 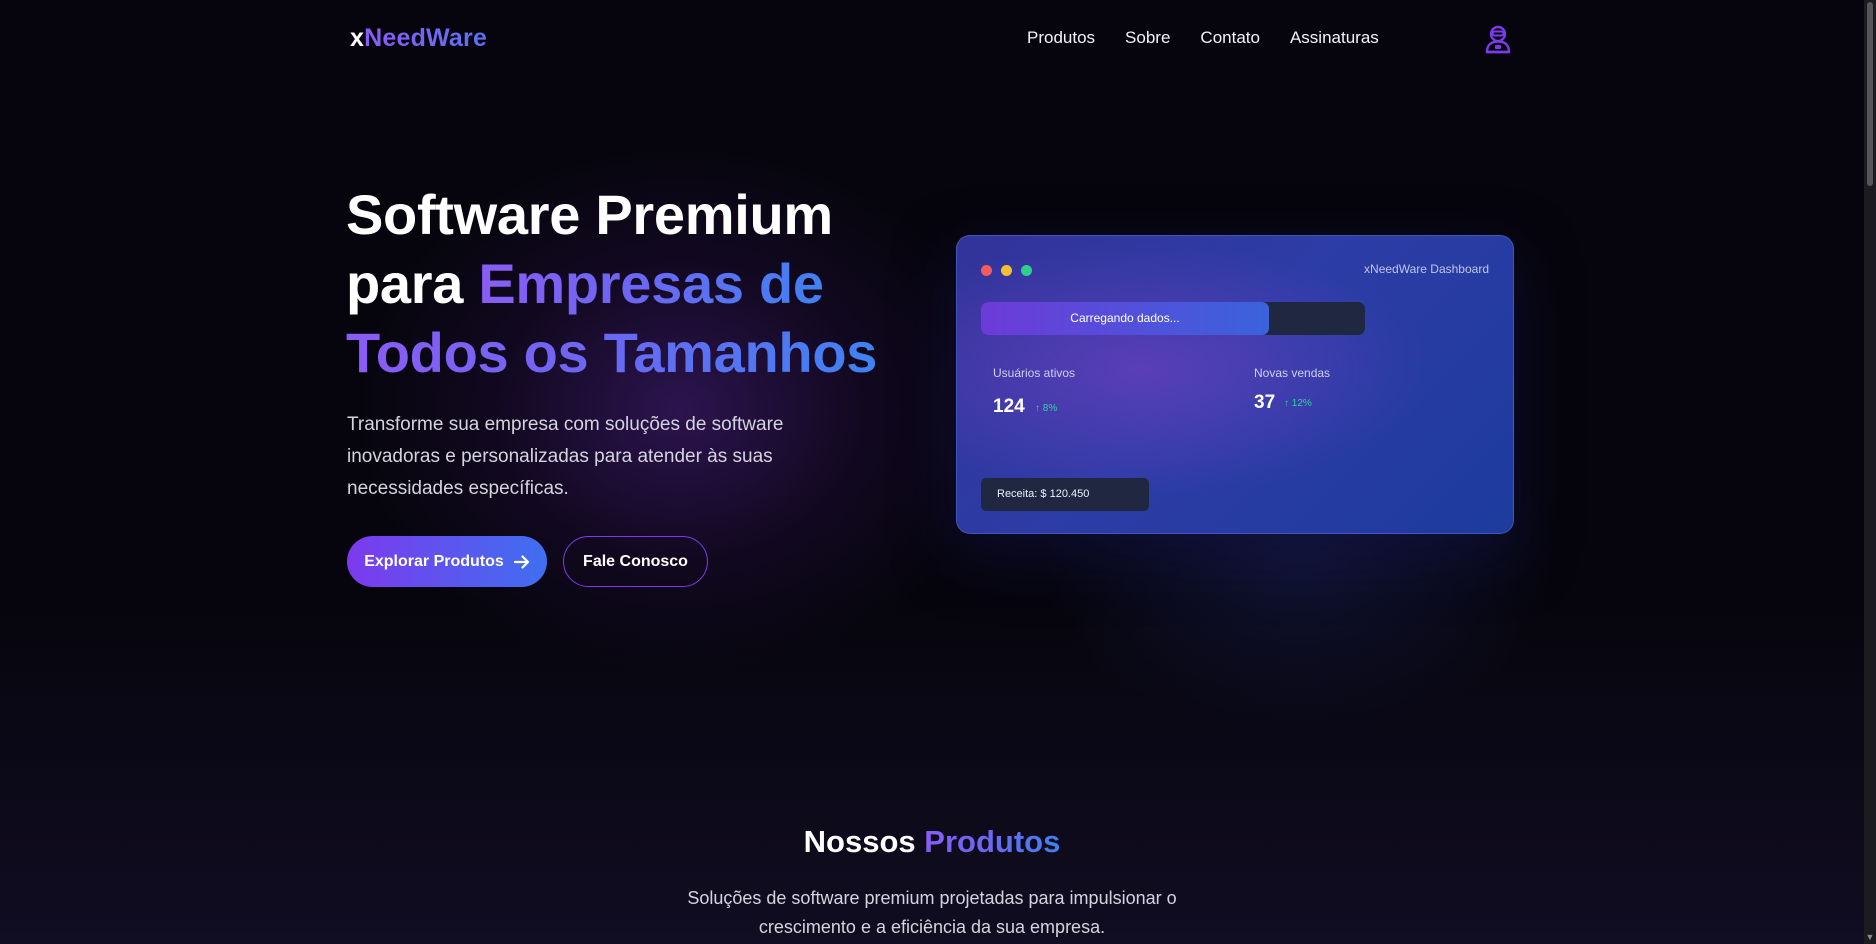 I want to click on stat-active-users-value: 124, so click(x=1009, y=406).